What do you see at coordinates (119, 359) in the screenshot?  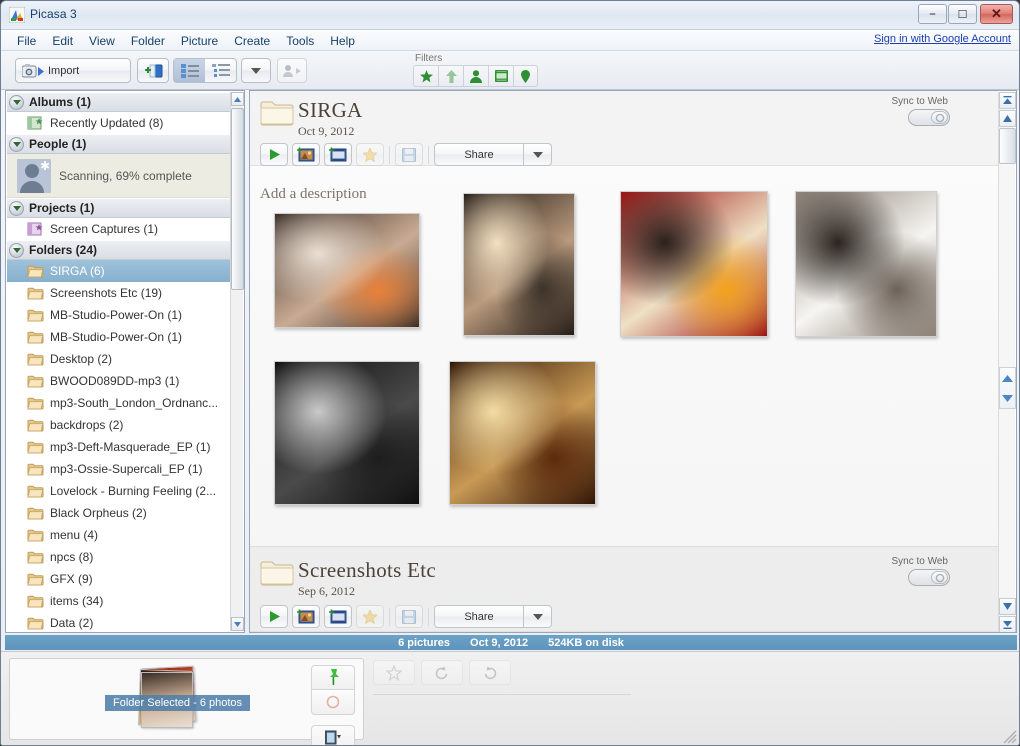 I see `sidebar-item-desktop: Desktop (2)` at bounding box center [119, 359].